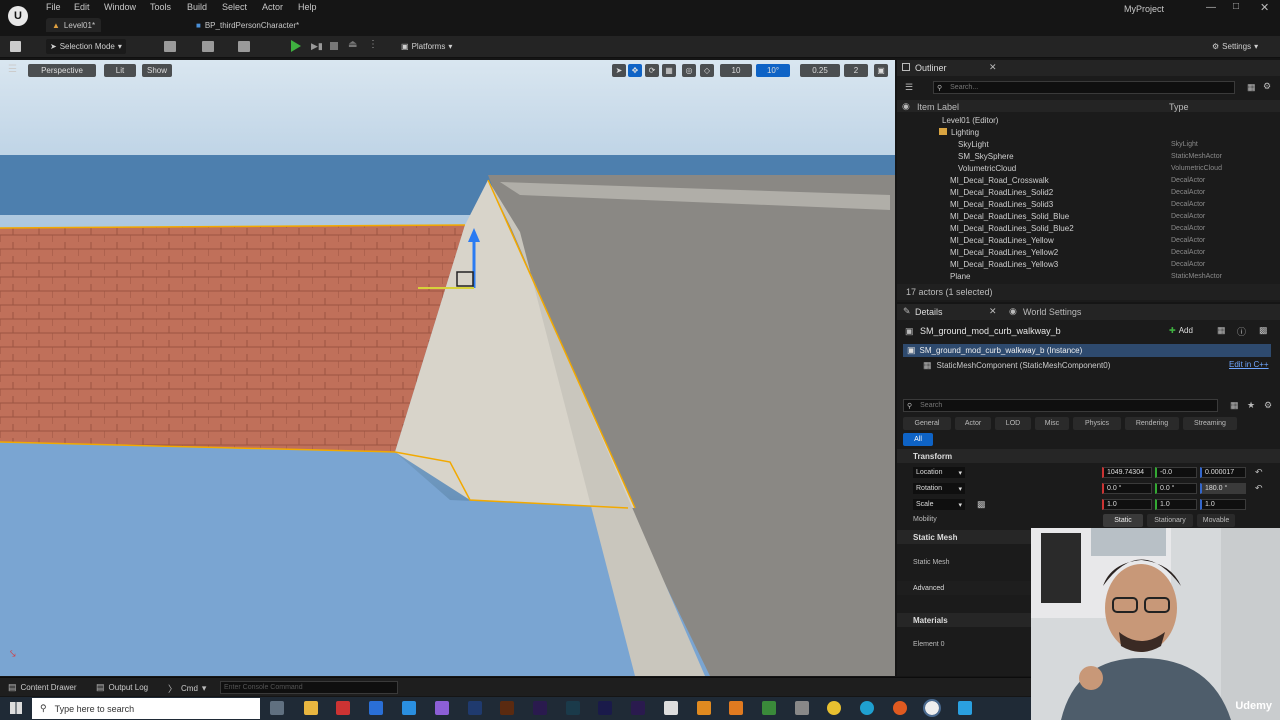 The height and width of the screenshot is (720, 1280). Describe the element at coordinates (652, 70) in the screenshot. I see `rotate-tool-icon: ⟳` at that location.